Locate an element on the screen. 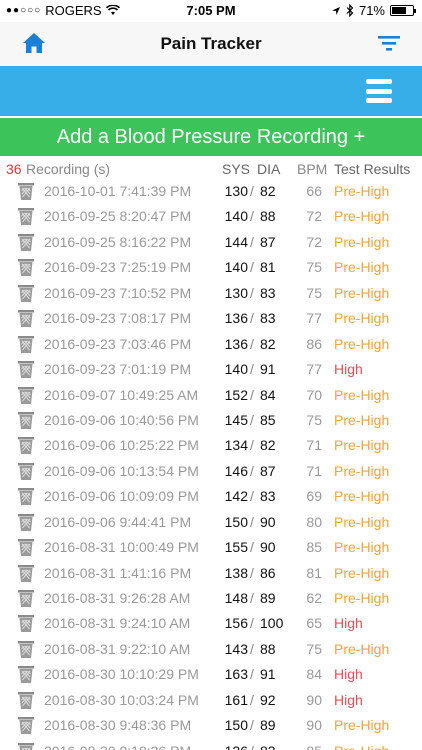  dia-value: 85 is located at coordinates (268, 419).